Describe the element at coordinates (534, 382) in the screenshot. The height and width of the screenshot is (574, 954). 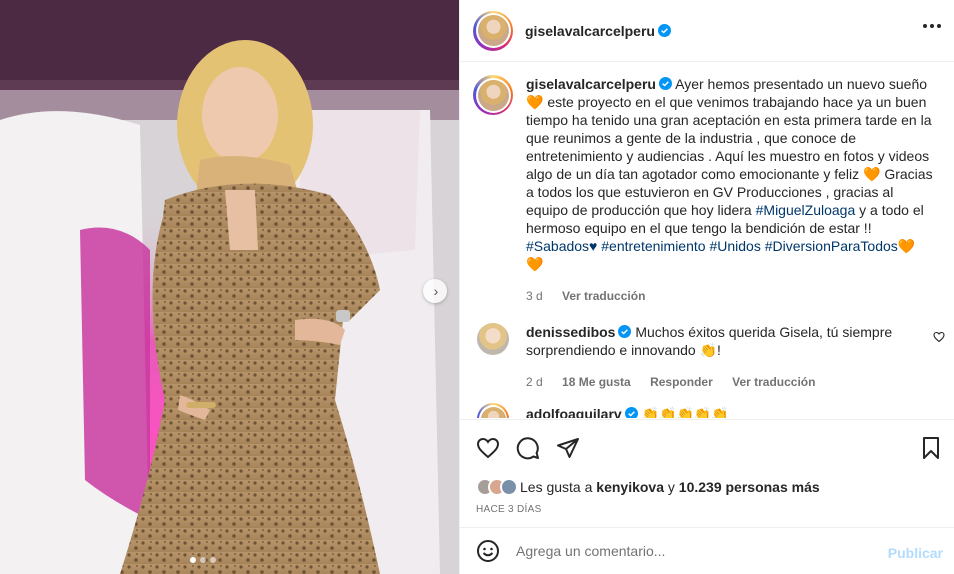
I see `comment-time: 2 d` at that location.